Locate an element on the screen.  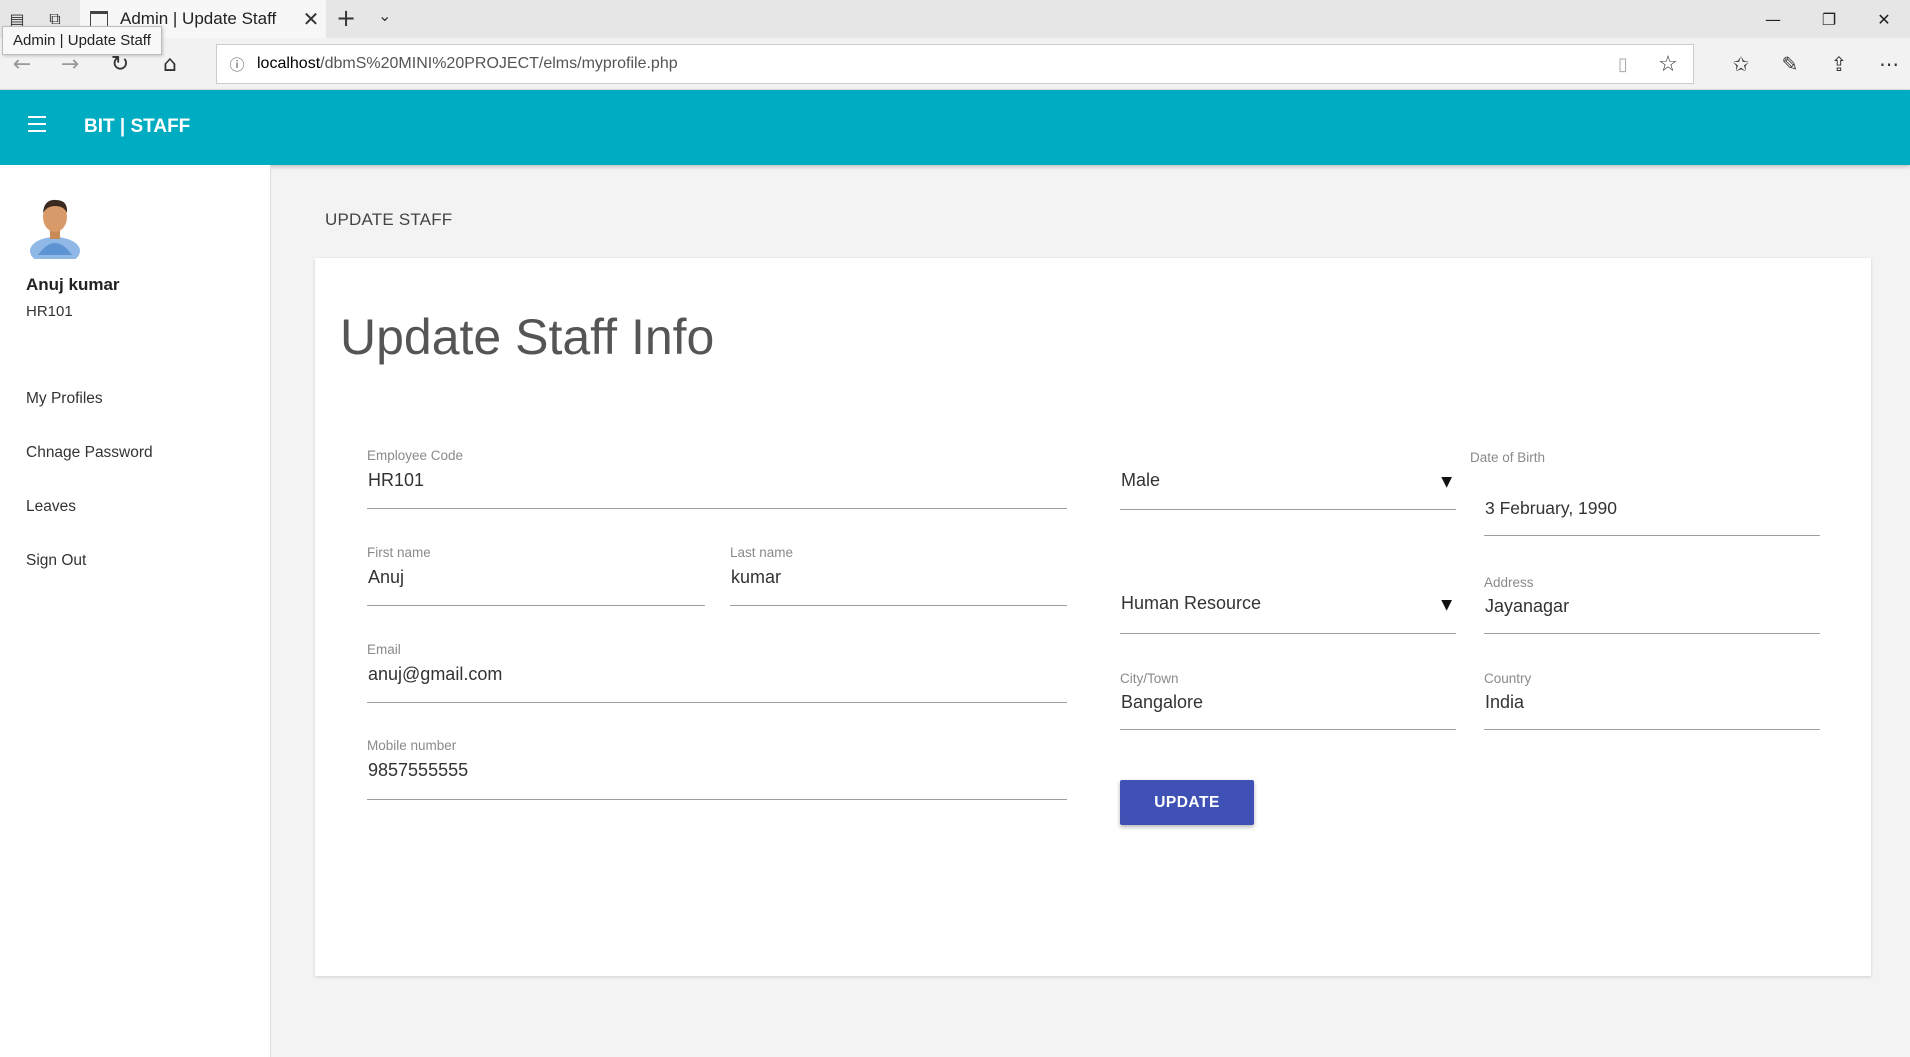
page-icon is located at coordinates (99, 19).